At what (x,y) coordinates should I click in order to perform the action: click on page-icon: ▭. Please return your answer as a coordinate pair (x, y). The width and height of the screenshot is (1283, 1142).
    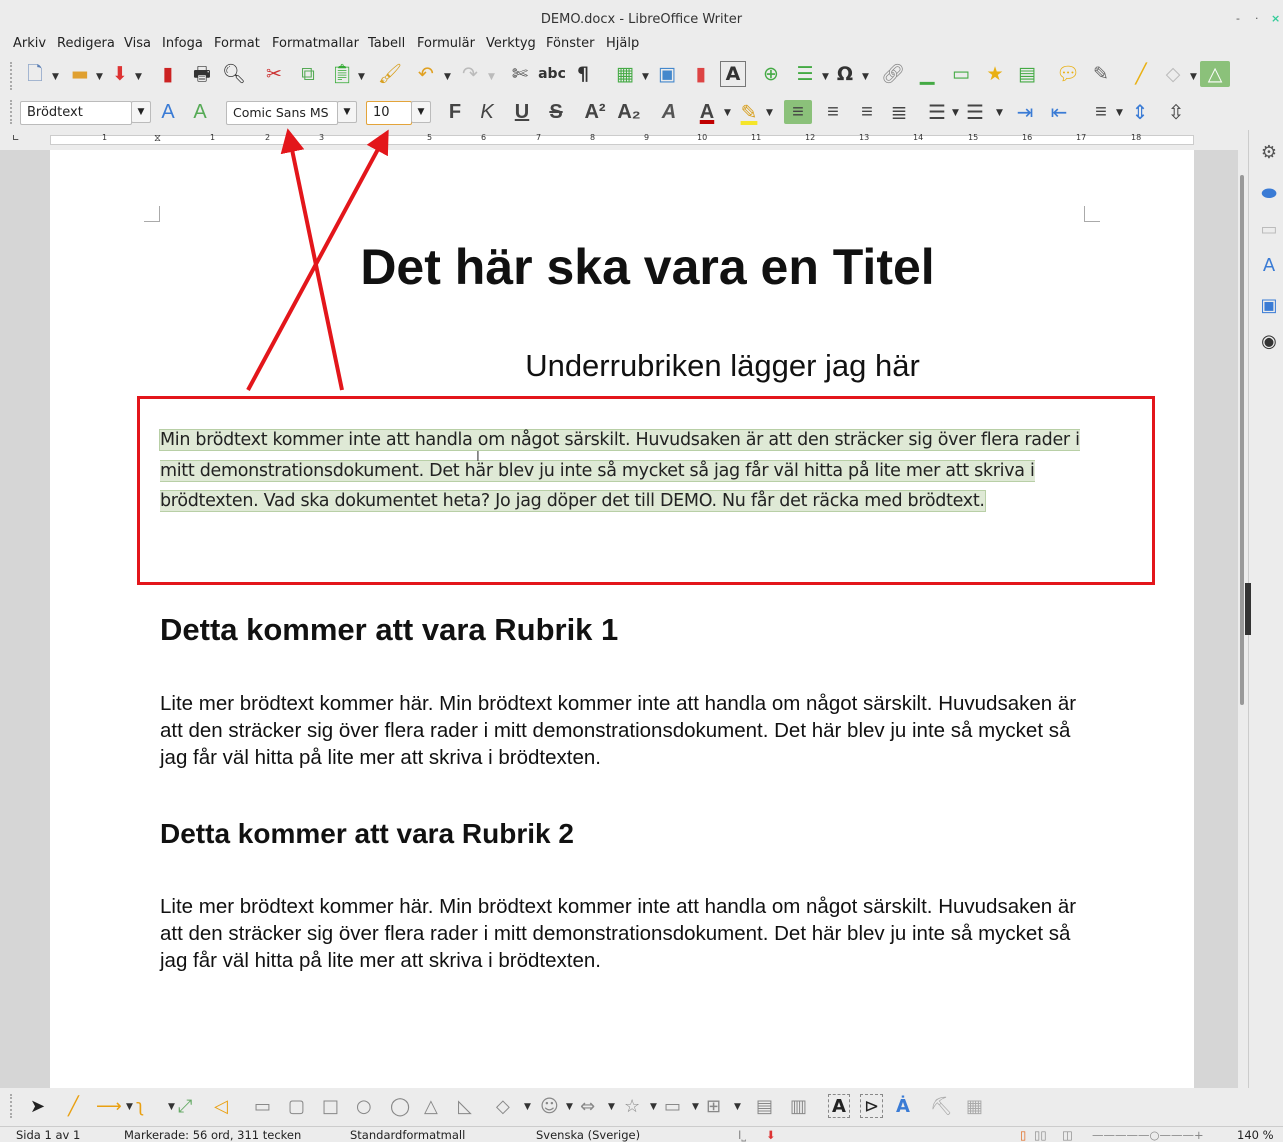
    Looking at the image, I should click on (1269, 229).